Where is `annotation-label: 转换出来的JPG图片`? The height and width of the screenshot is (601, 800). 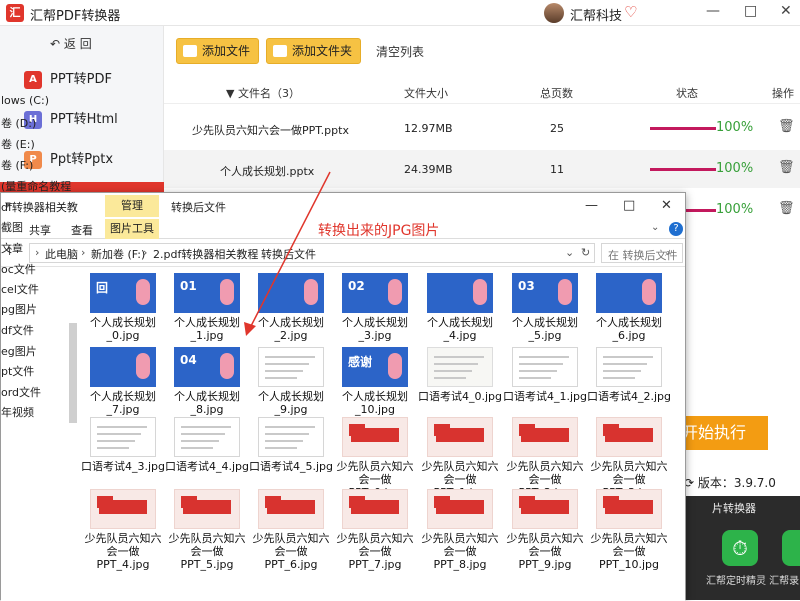 annotation-label: 转换出来的JPG图片 is located at coordinates (379, 231).